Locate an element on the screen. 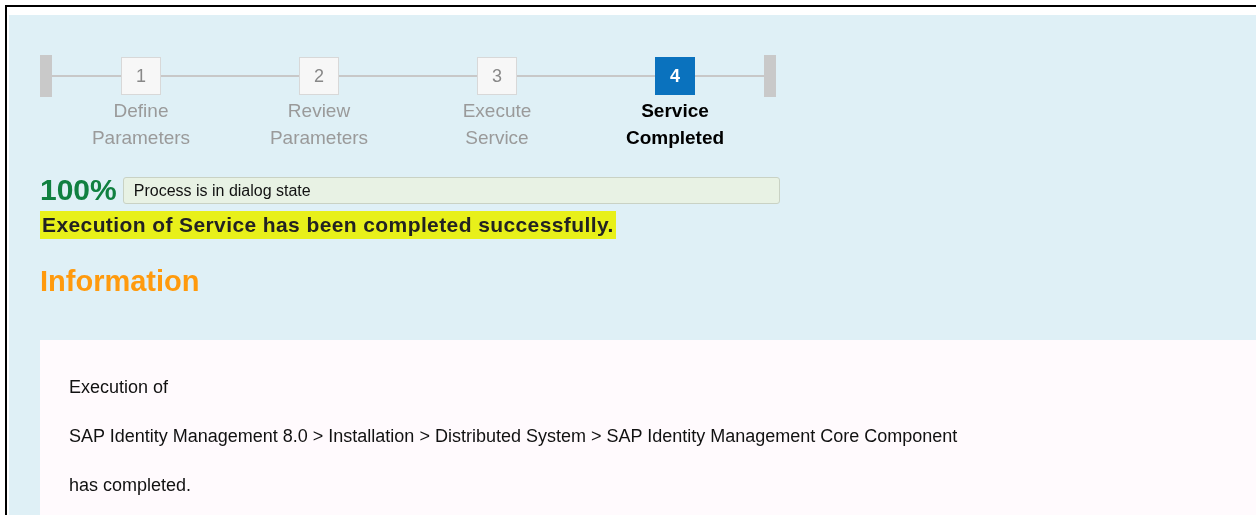 The image size is (1256, 515). status-field: Process is in dialog state is located at coordinates (451, 190).